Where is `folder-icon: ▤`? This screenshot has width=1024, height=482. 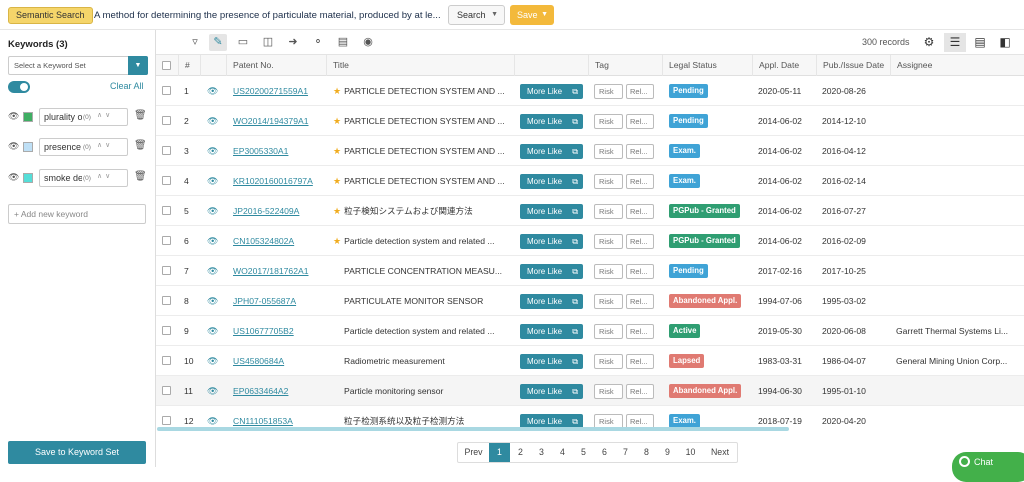
folder-icon: ▤ is located at coordinates (343, 42).